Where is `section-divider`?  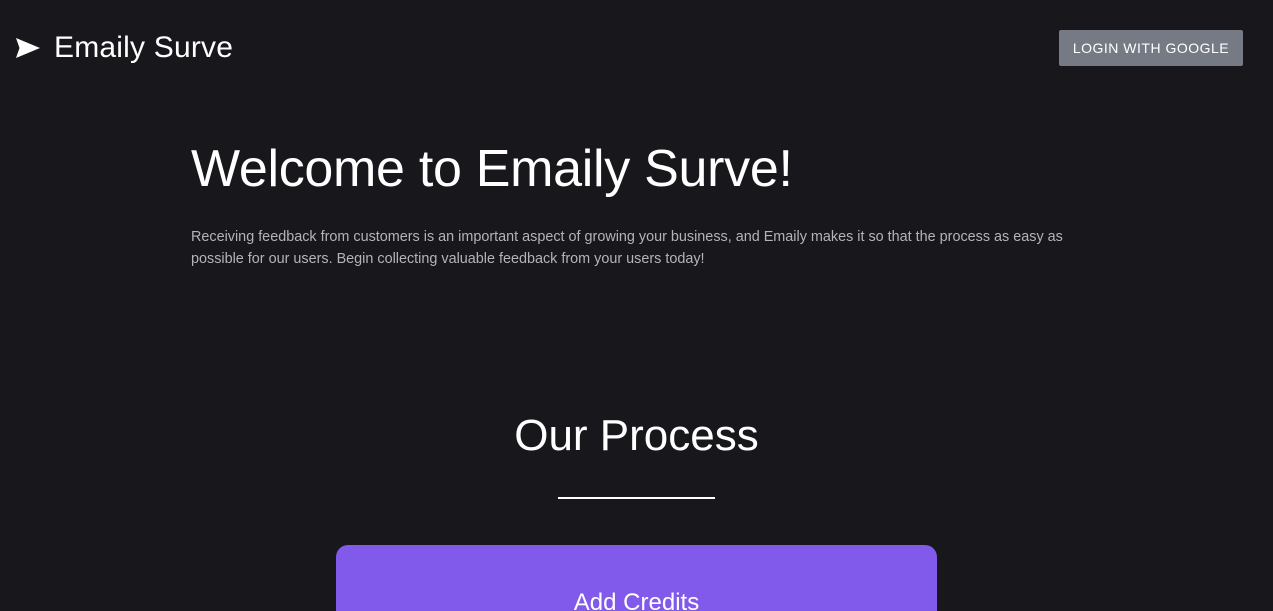 section-divider is located at coordinates (636, 498).